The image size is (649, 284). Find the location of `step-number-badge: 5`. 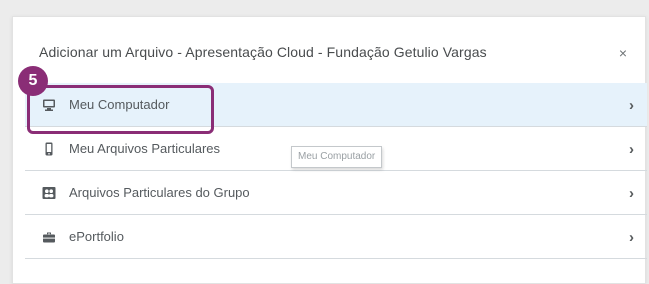

step-number-badge: 5 is located at coordinates (33, 81).